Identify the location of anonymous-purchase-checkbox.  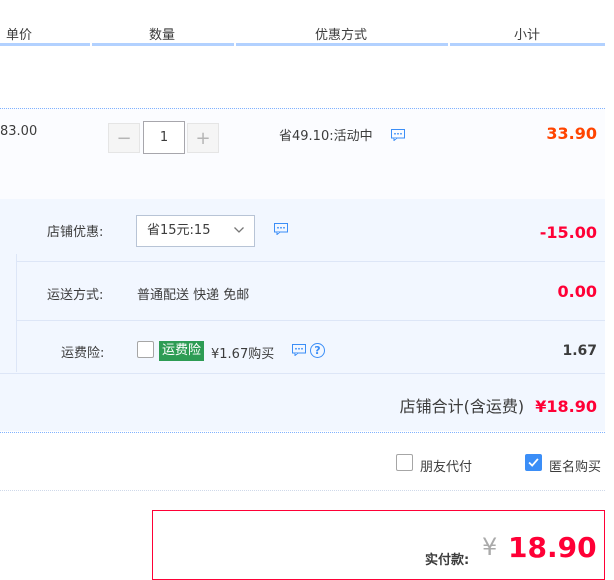
(533, 462).